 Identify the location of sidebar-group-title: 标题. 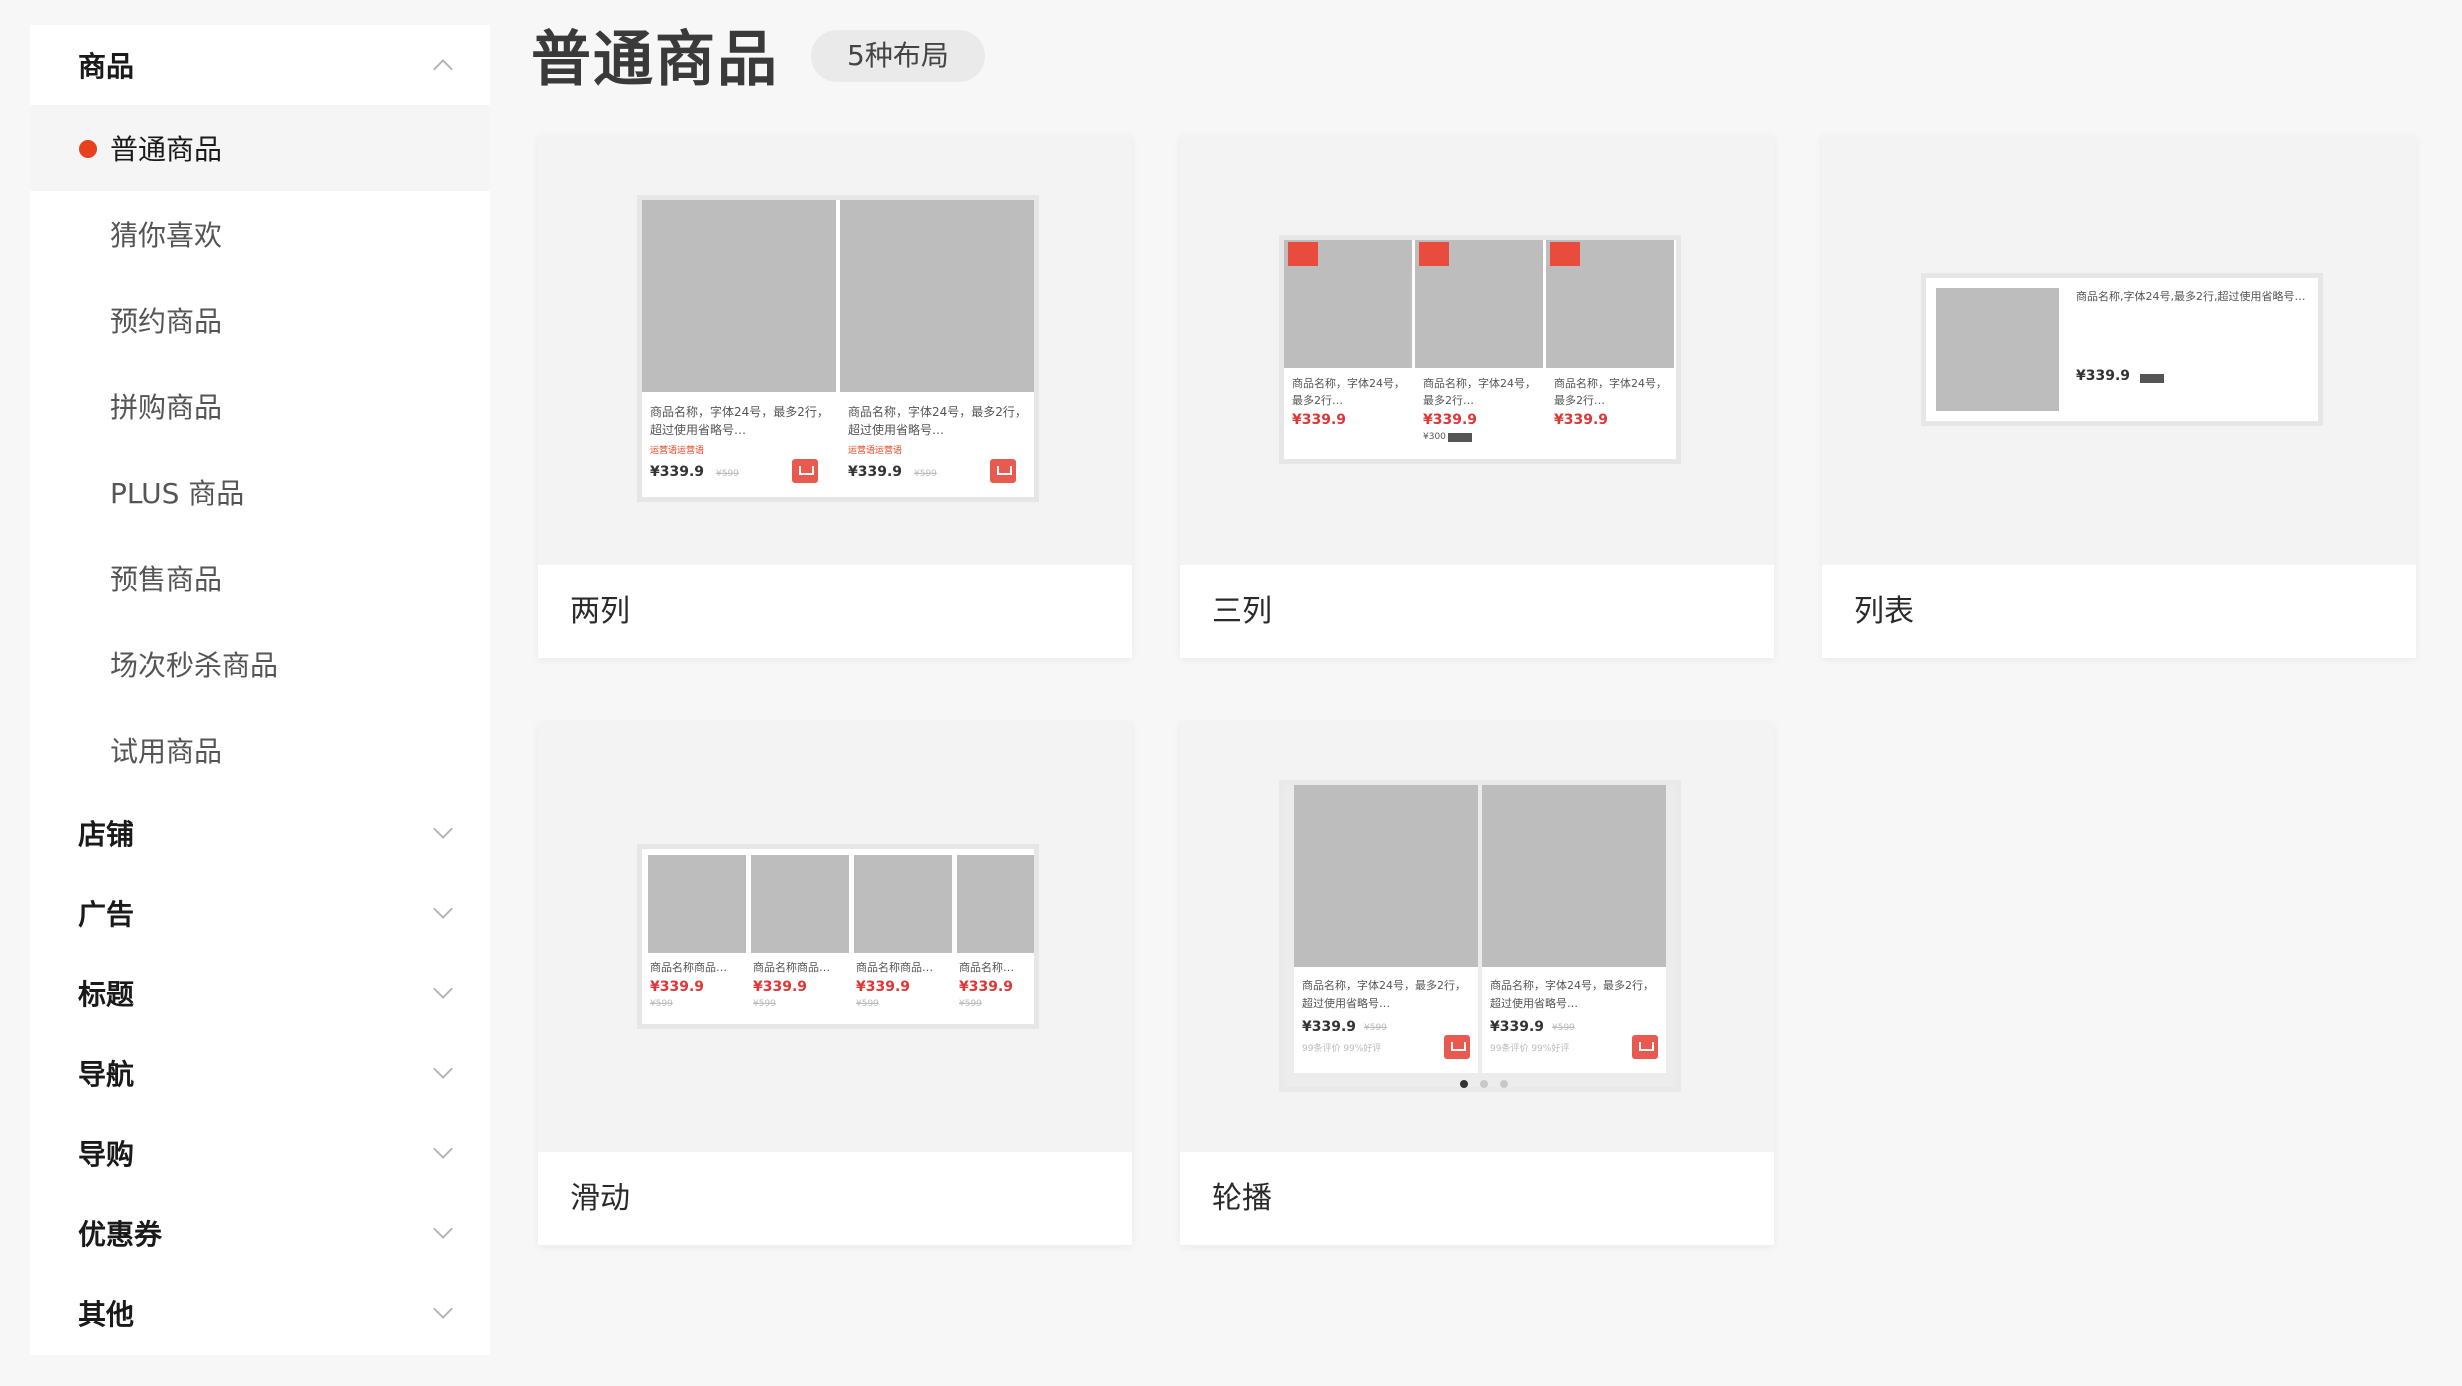
(260, 993).